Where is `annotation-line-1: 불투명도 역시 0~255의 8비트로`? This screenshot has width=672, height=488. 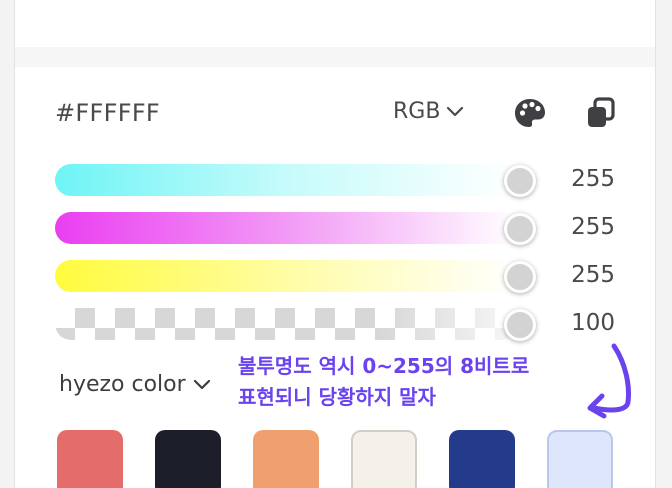 annotation-line-1: 불투명도 역시 0~255의 8비트로 is located at coordinates (384, 366).